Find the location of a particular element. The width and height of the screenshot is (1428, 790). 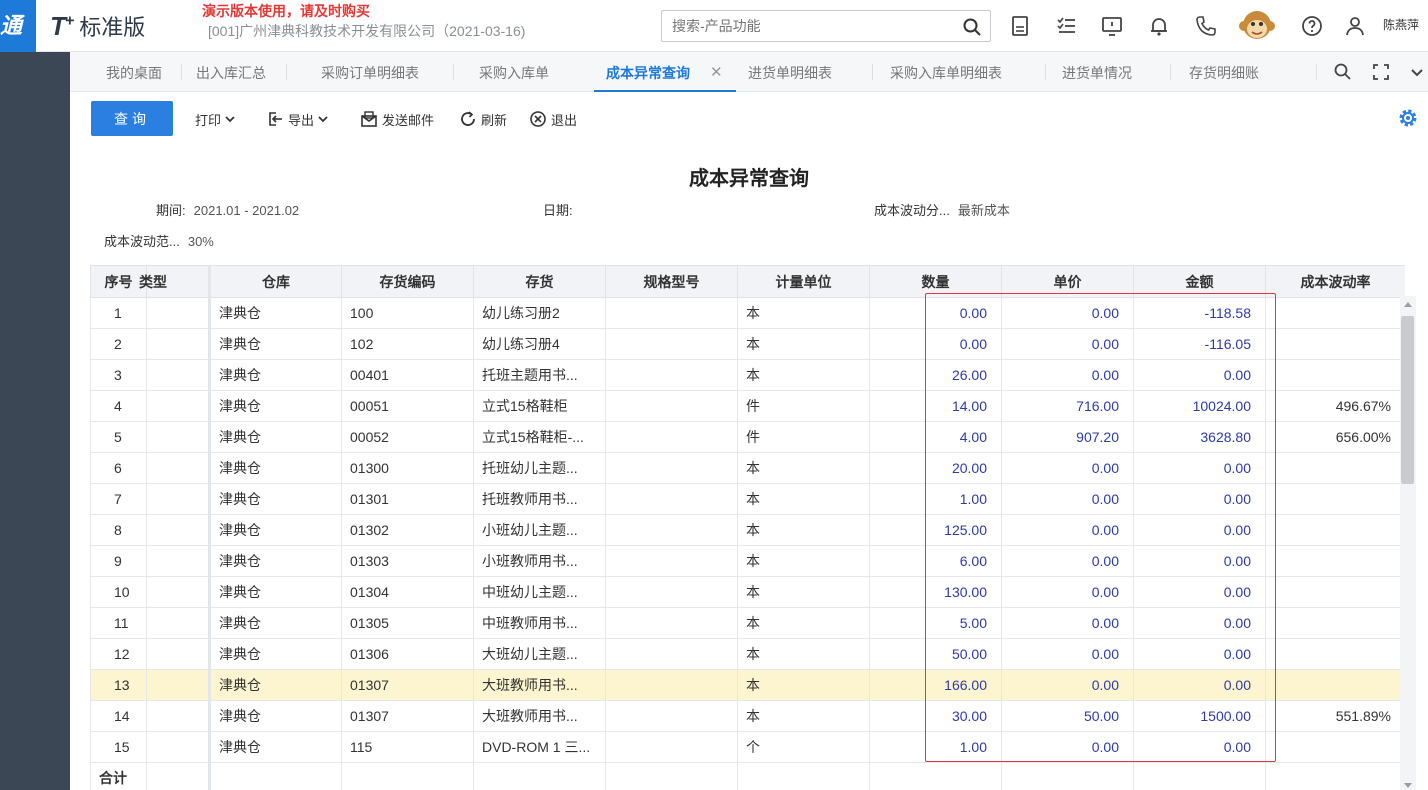

checklist-icon is located at coordinates (1067, 26).